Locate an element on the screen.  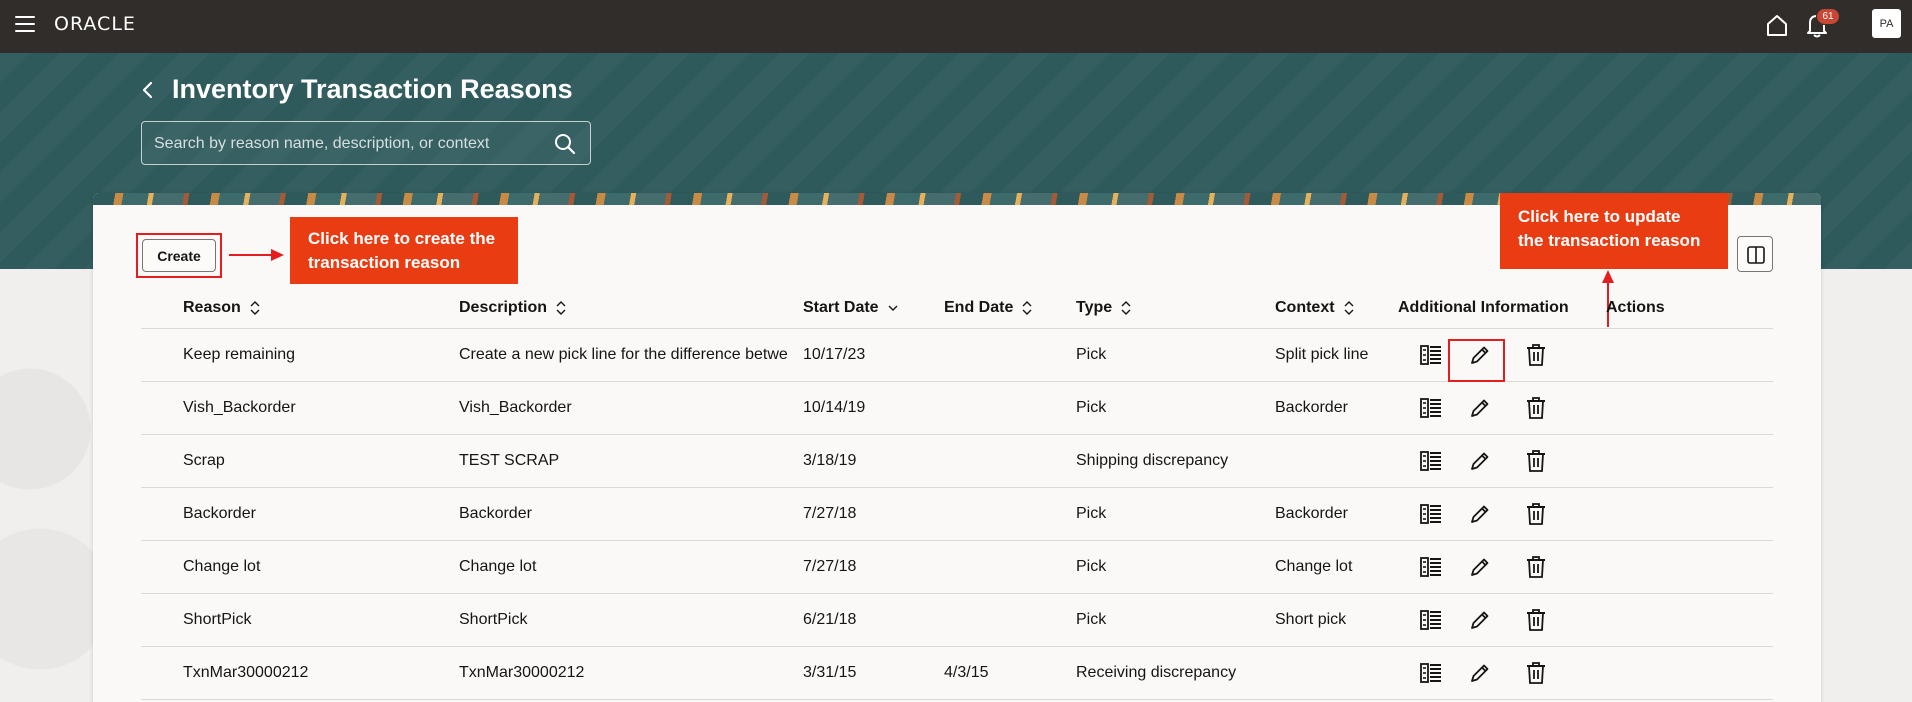
cell-start-date: 10/17/23 is located at coordinates (834, 354).